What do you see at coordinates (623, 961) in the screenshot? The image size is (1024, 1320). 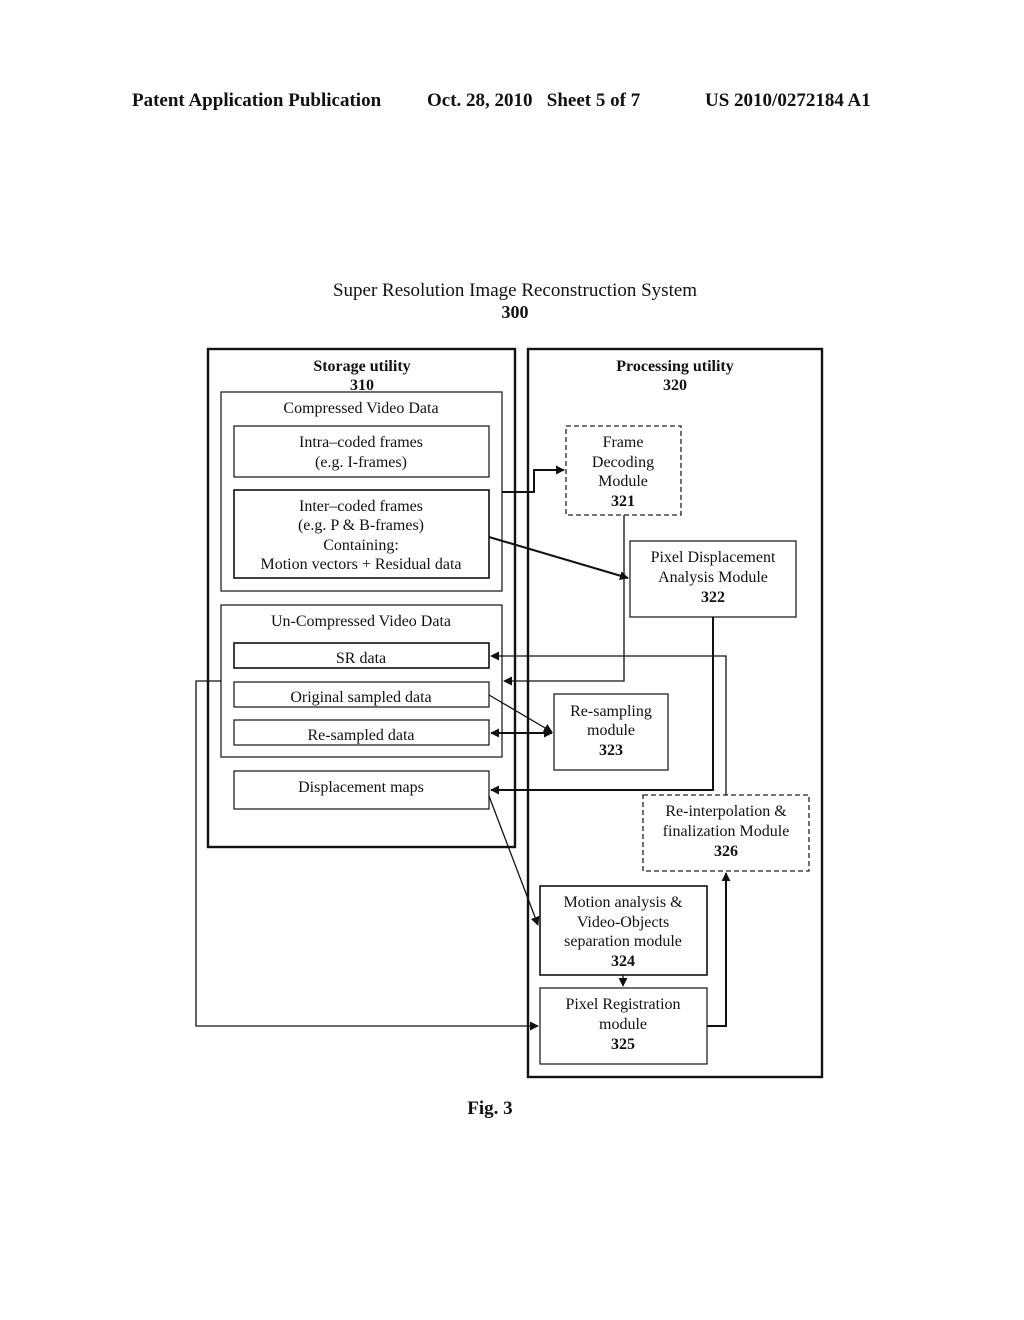 I see `module-324-ref: 324` at bounding box center [623, 961].